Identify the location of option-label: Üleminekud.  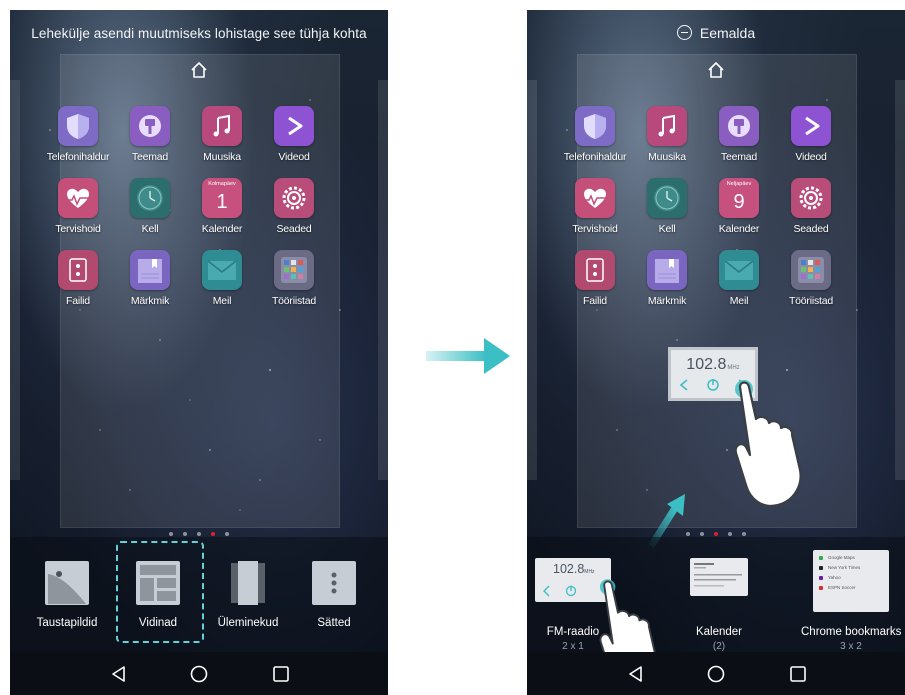
(248, 623).